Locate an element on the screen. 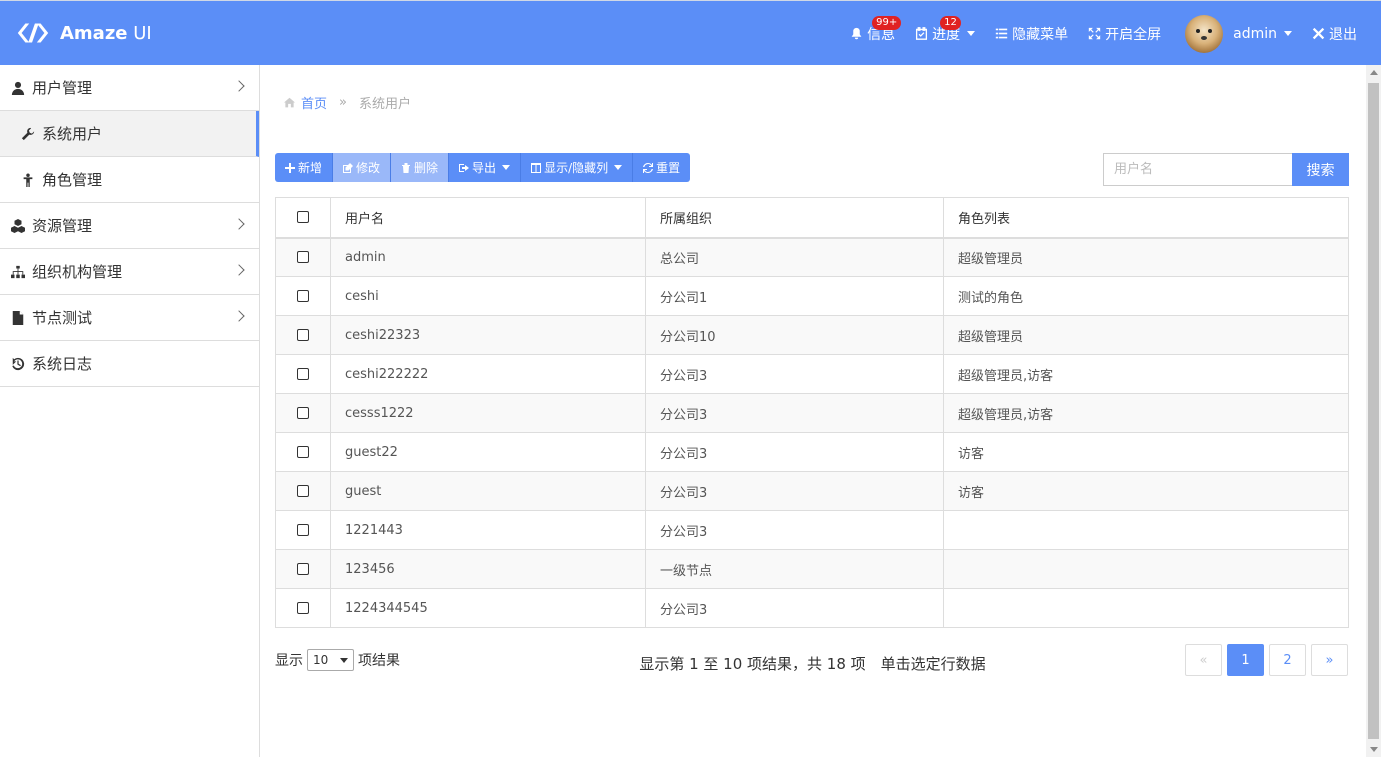 Image resolution: width=1381 pixels, height=757 pixels. cell-organization: 分公司10 is located at coordinates (794, 335).